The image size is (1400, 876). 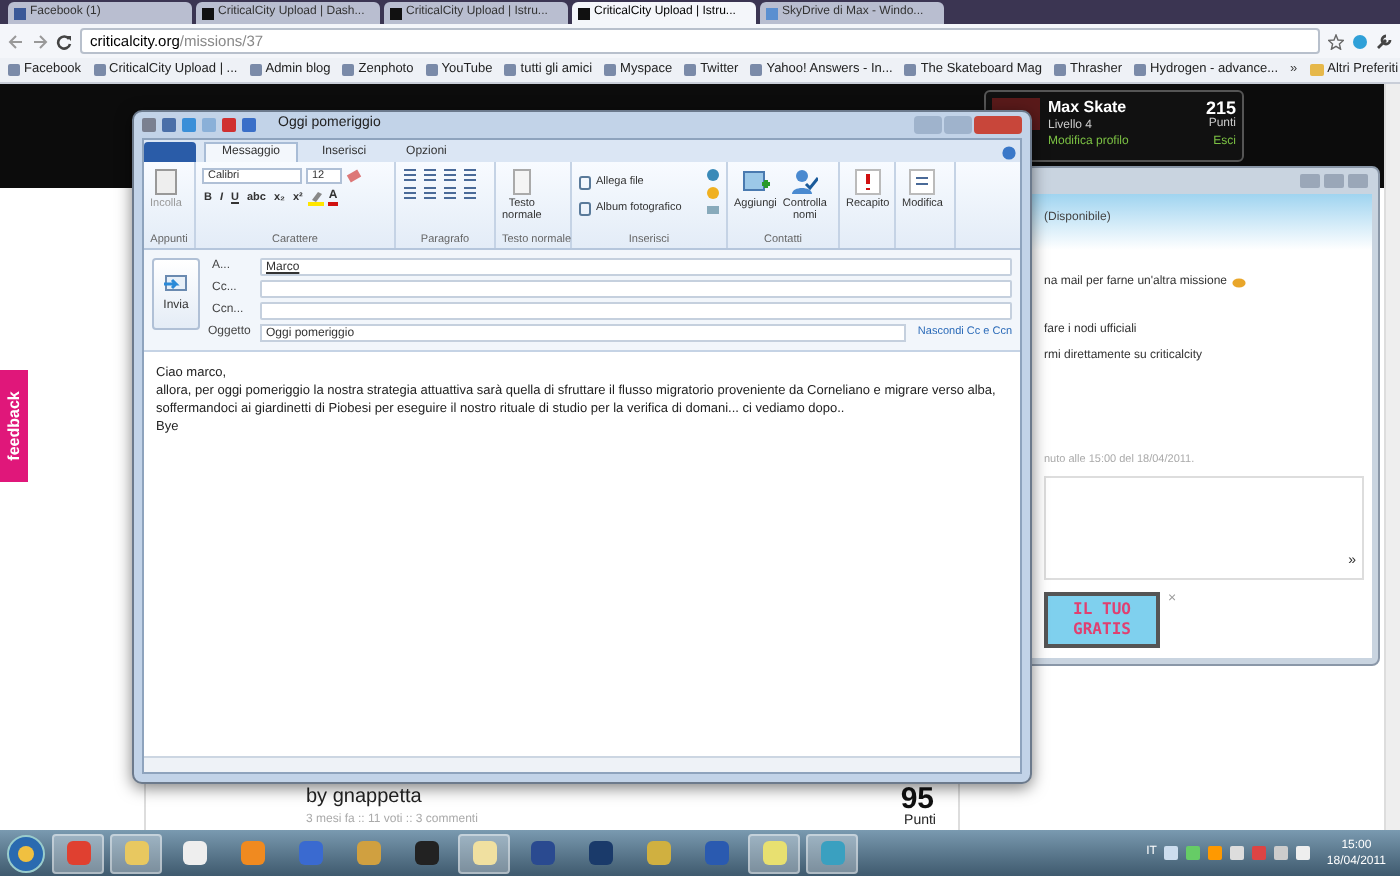 I want to click on clipboard-icon, so click(x=165, y=182).